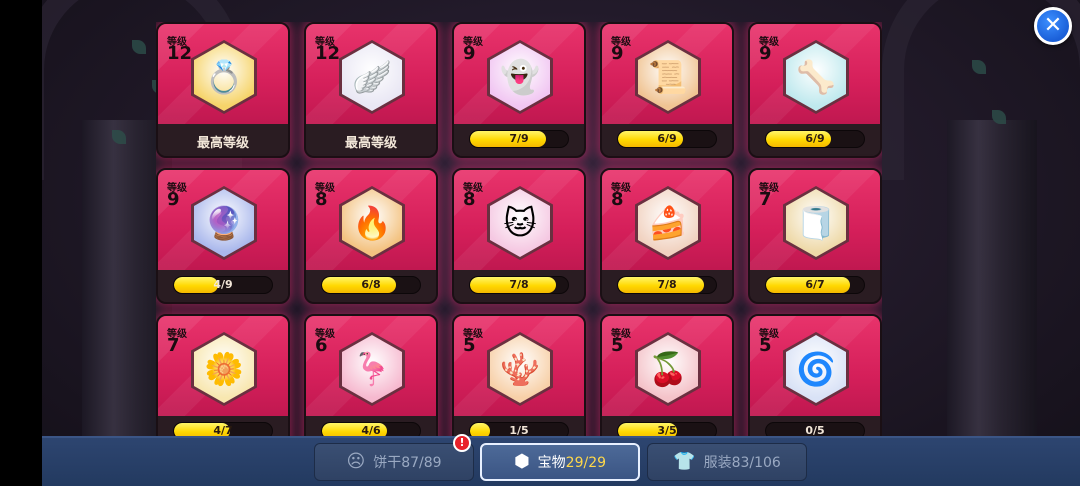 The width and height of the screenshot is (1080, 486). Describe the element at coordinates (667, 429) in the screenshot. I see `upgrade-progress-bar: 3/5` at that location.